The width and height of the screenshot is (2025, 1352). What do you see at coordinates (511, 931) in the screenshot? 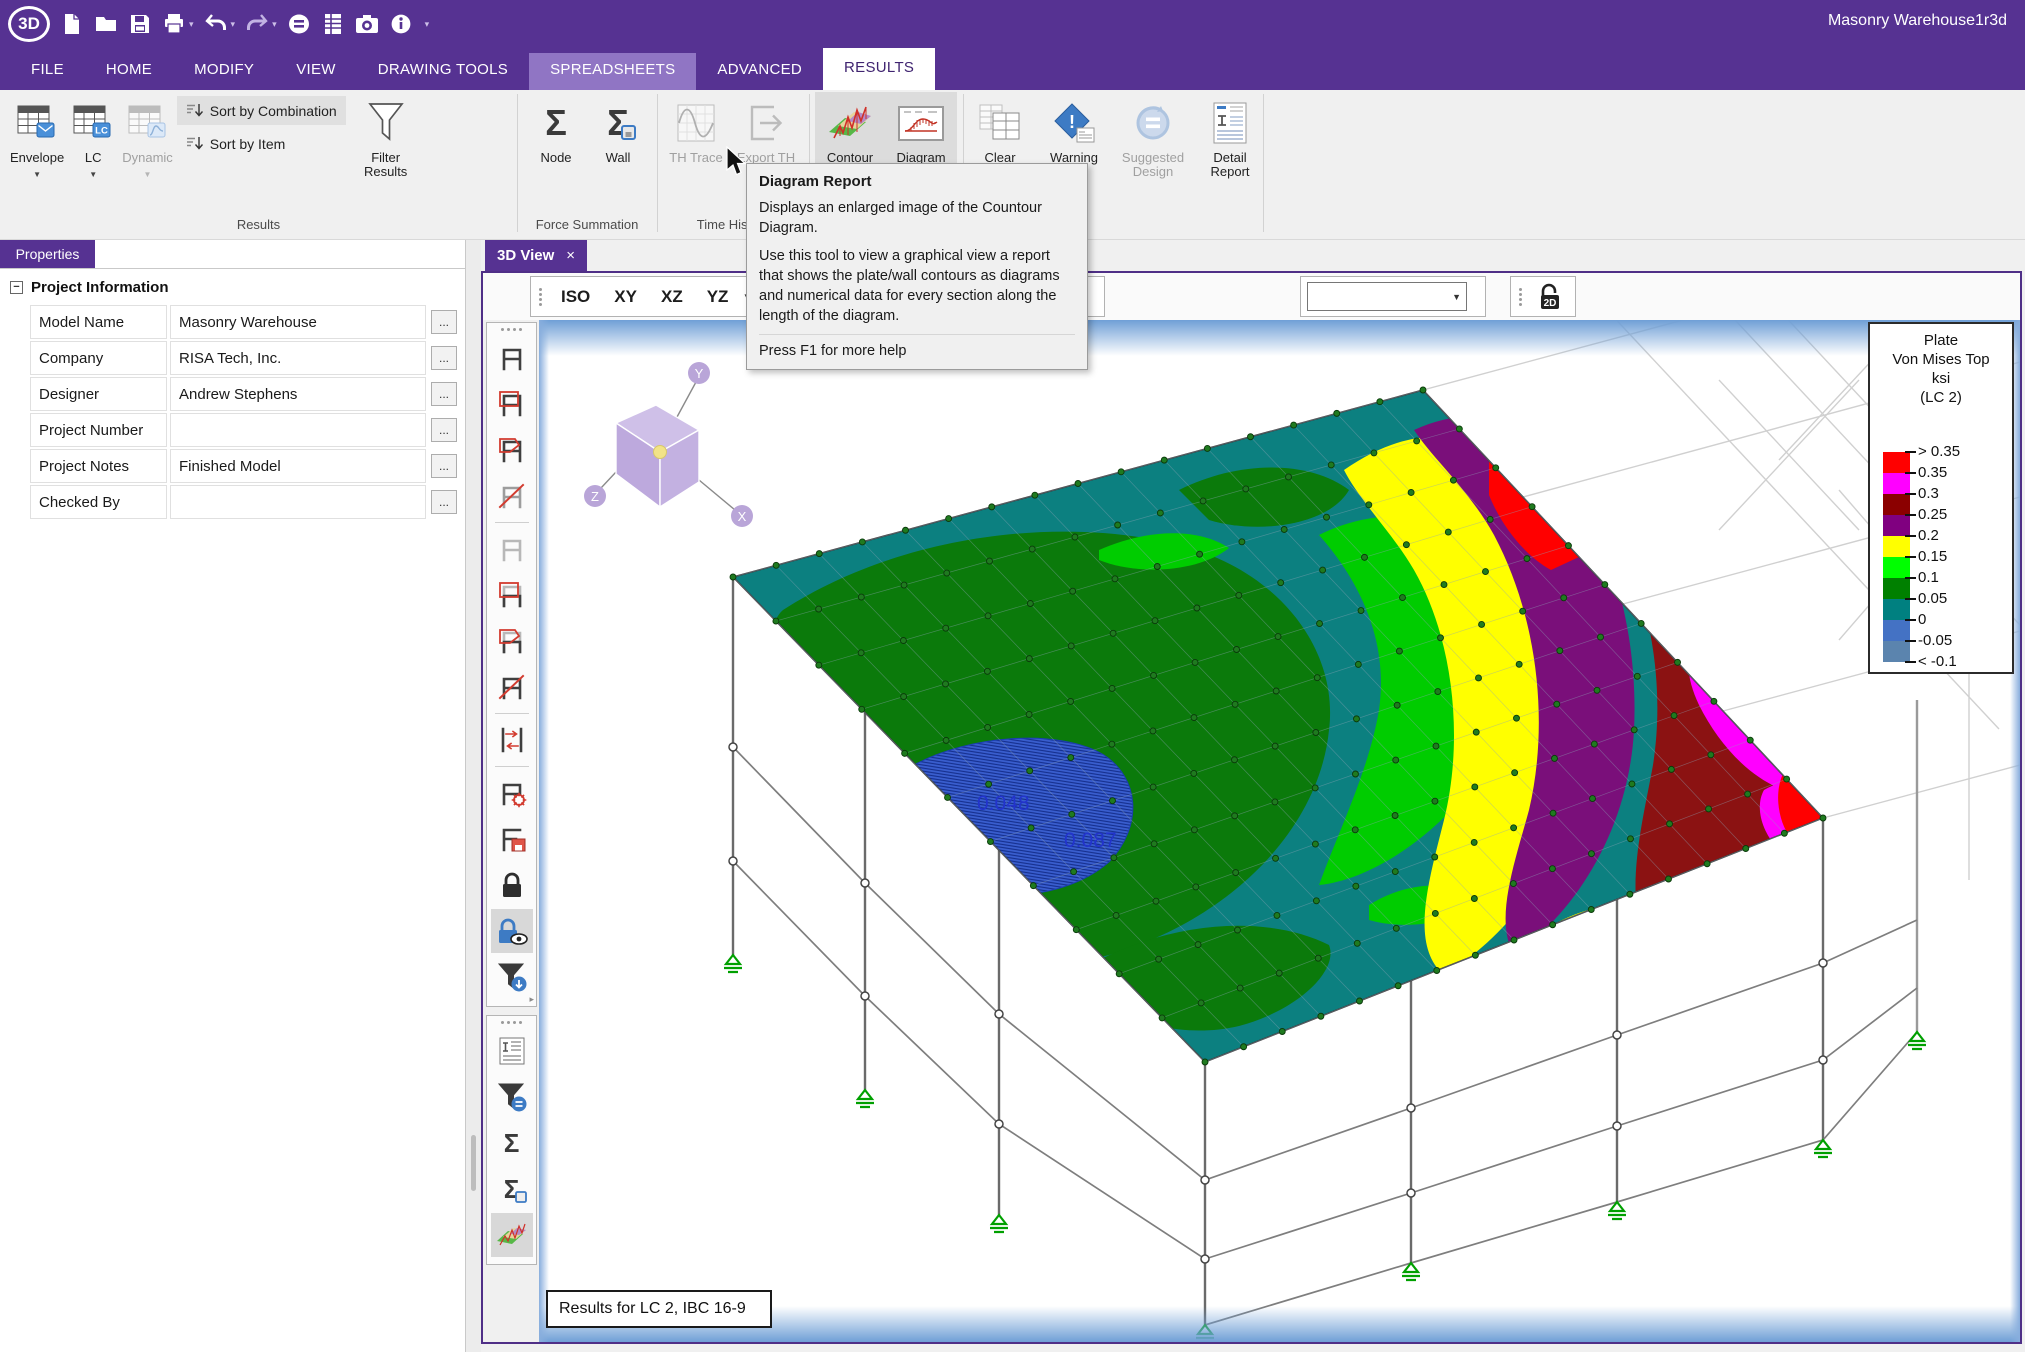
I see `graphic-selection-lock-icon` at bounding box center [511, 931].